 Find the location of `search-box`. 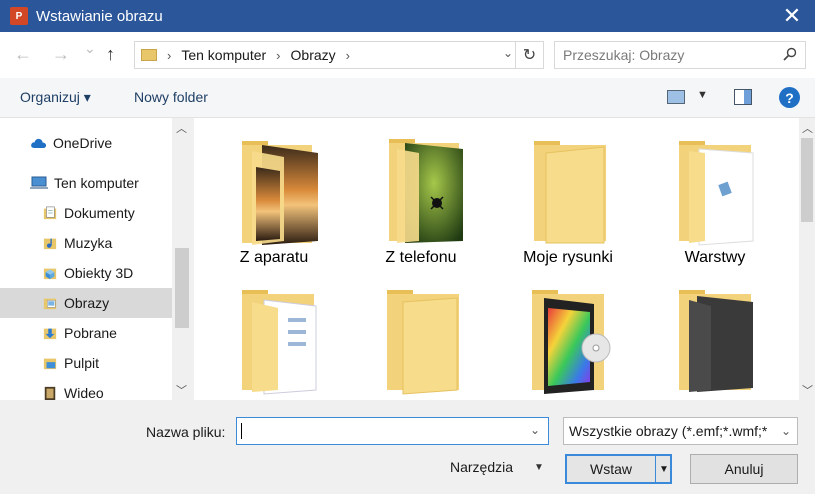

search-box is located at coordinates (680, 55).